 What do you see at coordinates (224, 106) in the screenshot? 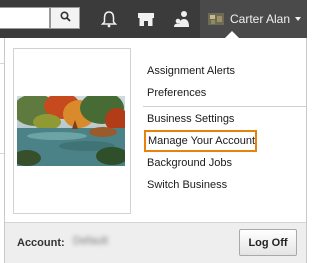
I see `menu-divider` at bounding box center [224, 106].